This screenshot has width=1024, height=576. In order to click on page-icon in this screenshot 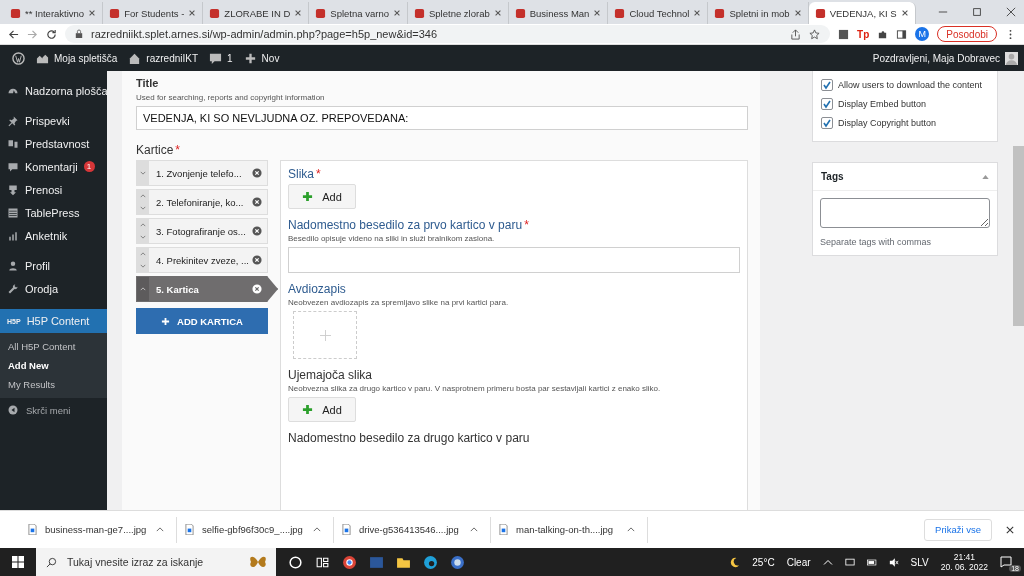, I will do `click(15, 13)`.